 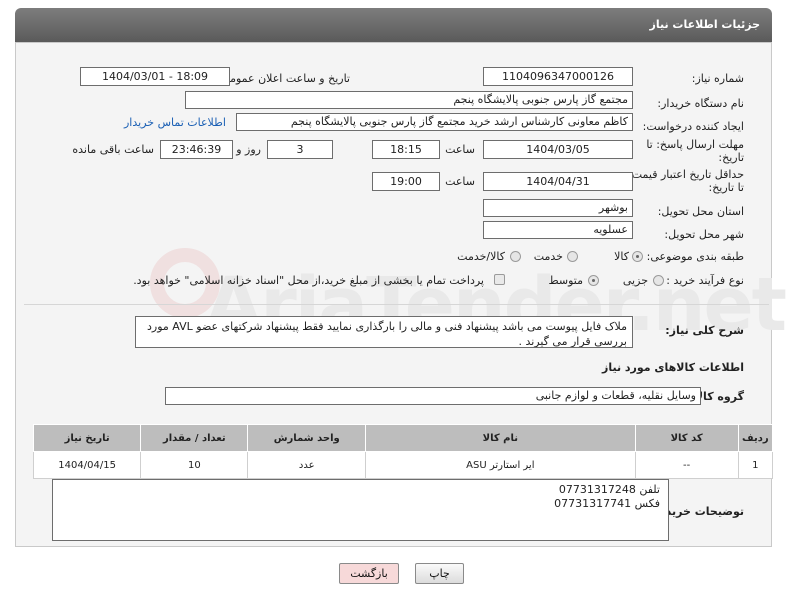 I want to click on remaining-time-field: 23:46:39, so click(x=196, y=149).